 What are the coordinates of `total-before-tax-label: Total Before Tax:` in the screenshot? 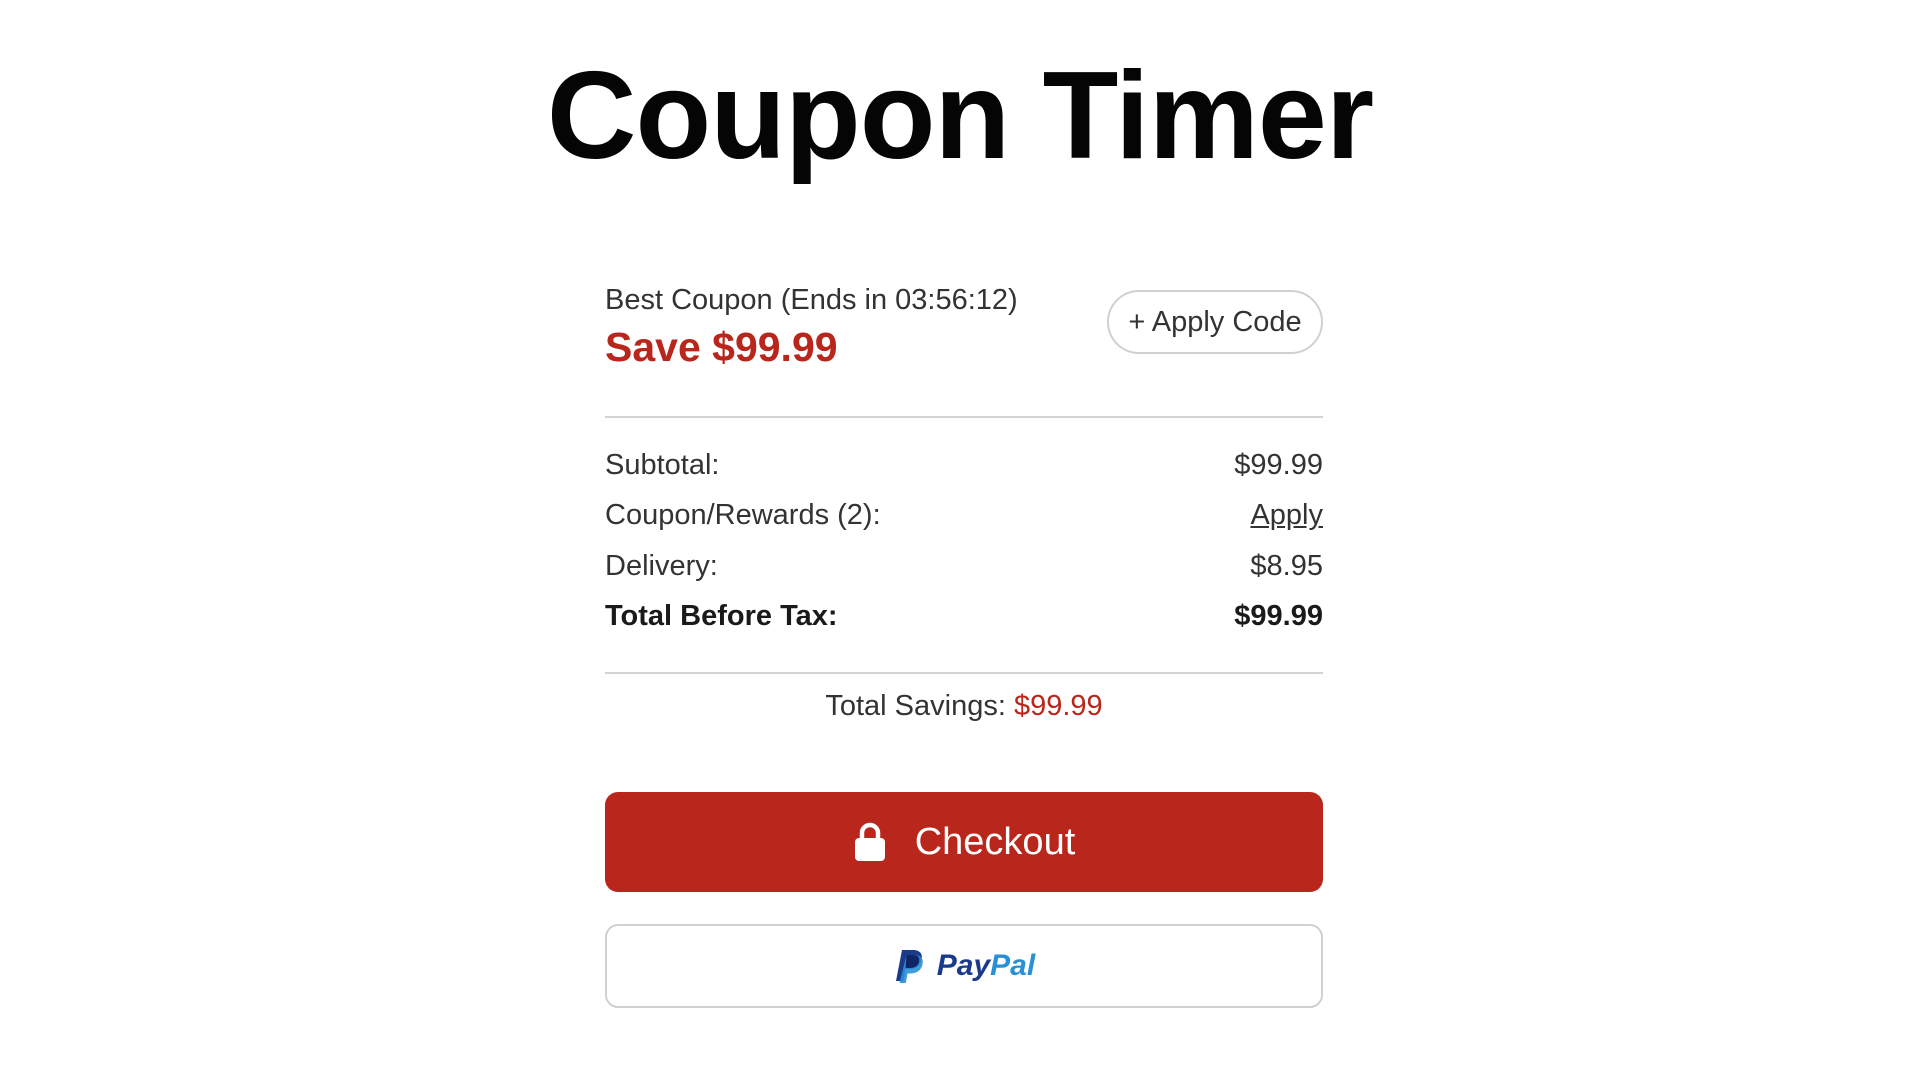 It's located at (721, 616).